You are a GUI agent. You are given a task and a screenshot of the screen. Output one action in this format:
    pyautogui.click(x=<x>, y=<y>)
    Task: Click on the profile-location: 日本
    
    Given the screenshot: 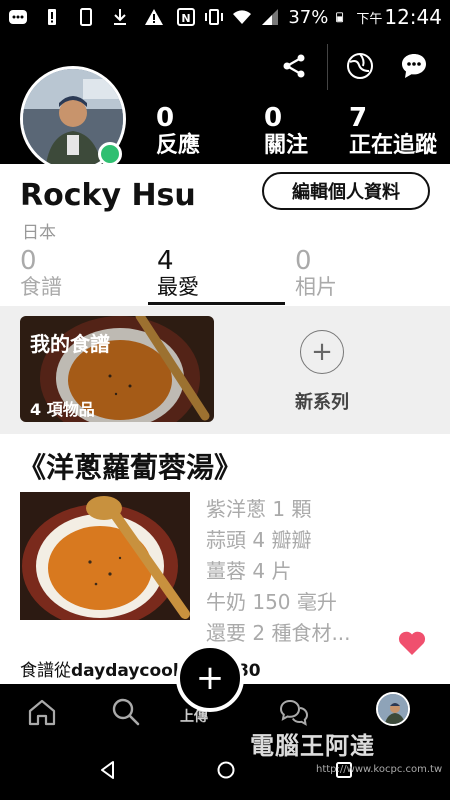 What is the action you would take?
    pyautogui.click(x=39, y=233)
    